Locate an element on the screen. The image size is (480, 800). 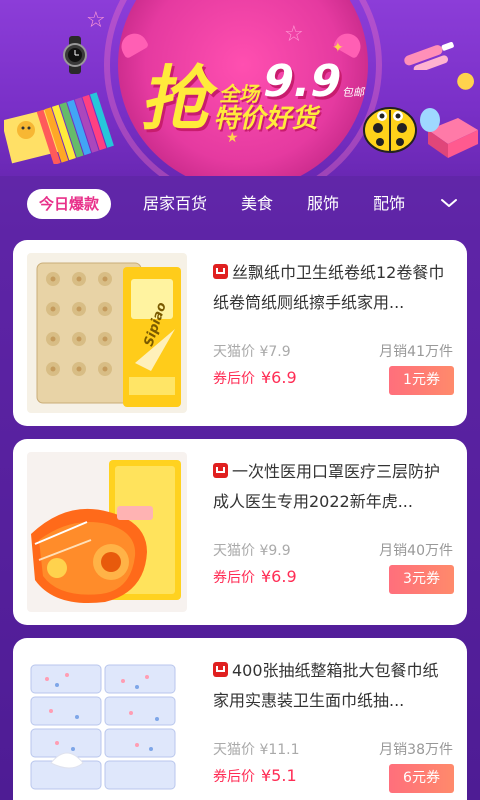
coupon-button: 1元券 is located at coordinates (421, 380).